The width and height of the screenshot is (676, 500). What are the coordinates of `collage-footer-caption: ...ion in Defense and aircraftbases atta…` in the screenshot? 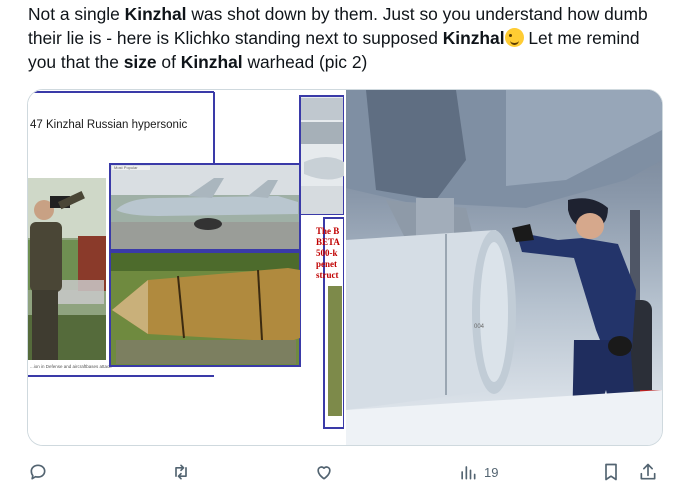 It's located at (71, 366).